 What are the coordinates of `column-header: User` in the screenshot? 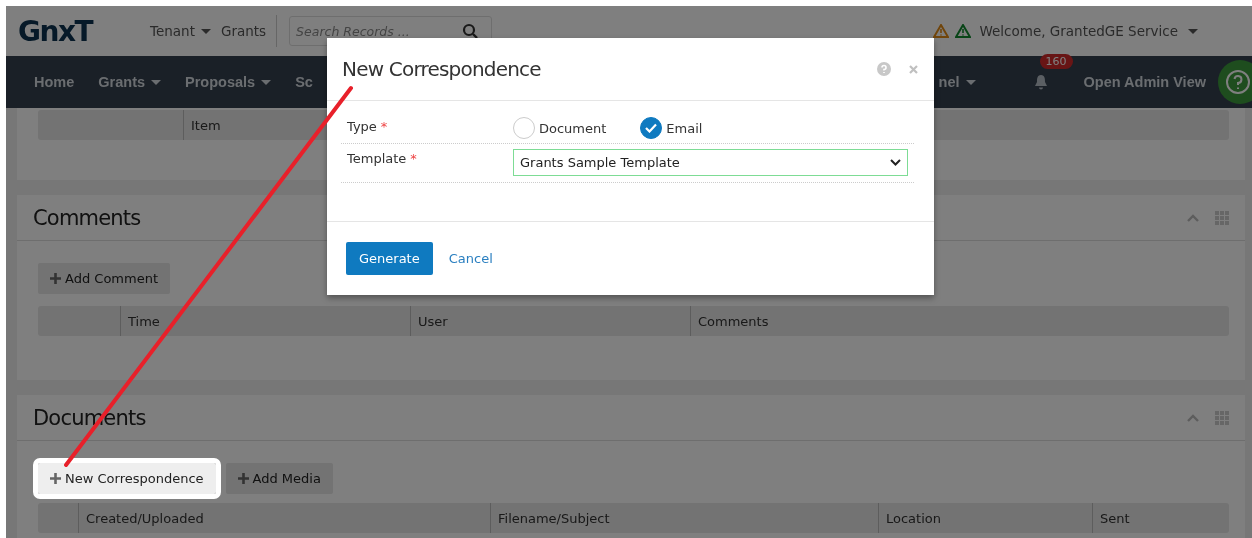 It's located at (550, 321).